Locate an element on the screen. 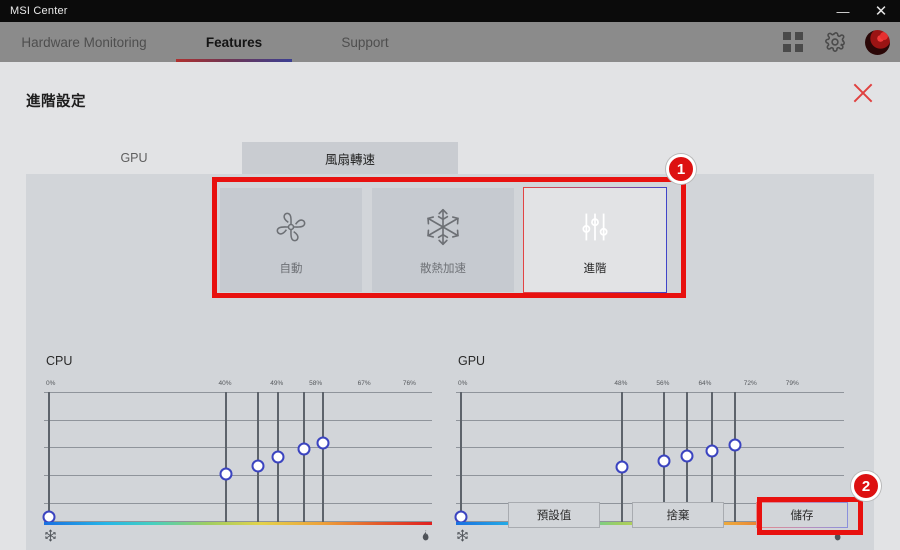 This screenshot has width=900, height=550. discard-button-label: 捨棄 is located at coordinates (678, 516).